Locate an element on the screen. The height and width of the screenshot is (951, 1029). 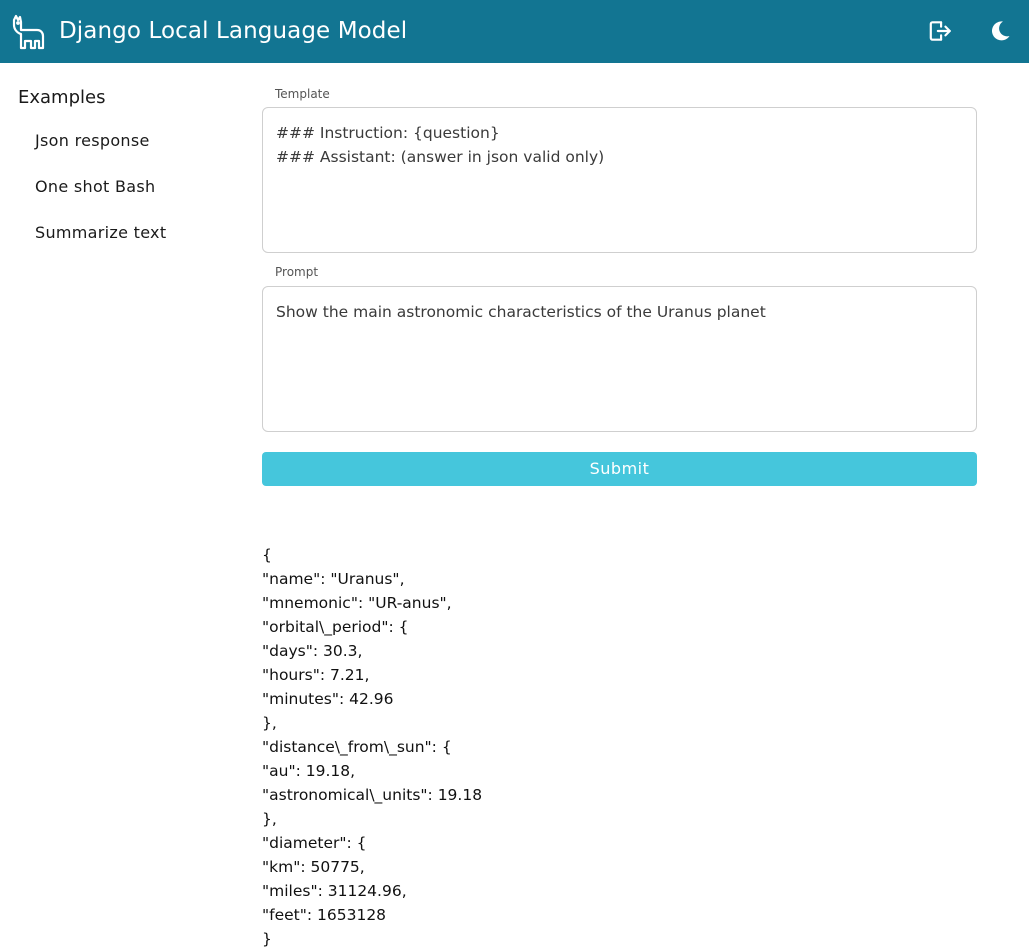
response-line: "distance\_from\_sun": { is located at coordinates (357, 747).